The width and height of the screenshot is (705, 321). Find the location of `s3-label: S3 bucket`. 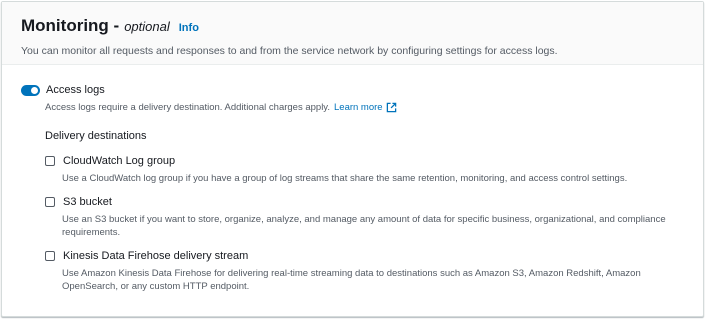

s3-label: S3 bucket is located at coordinates (87, 202).